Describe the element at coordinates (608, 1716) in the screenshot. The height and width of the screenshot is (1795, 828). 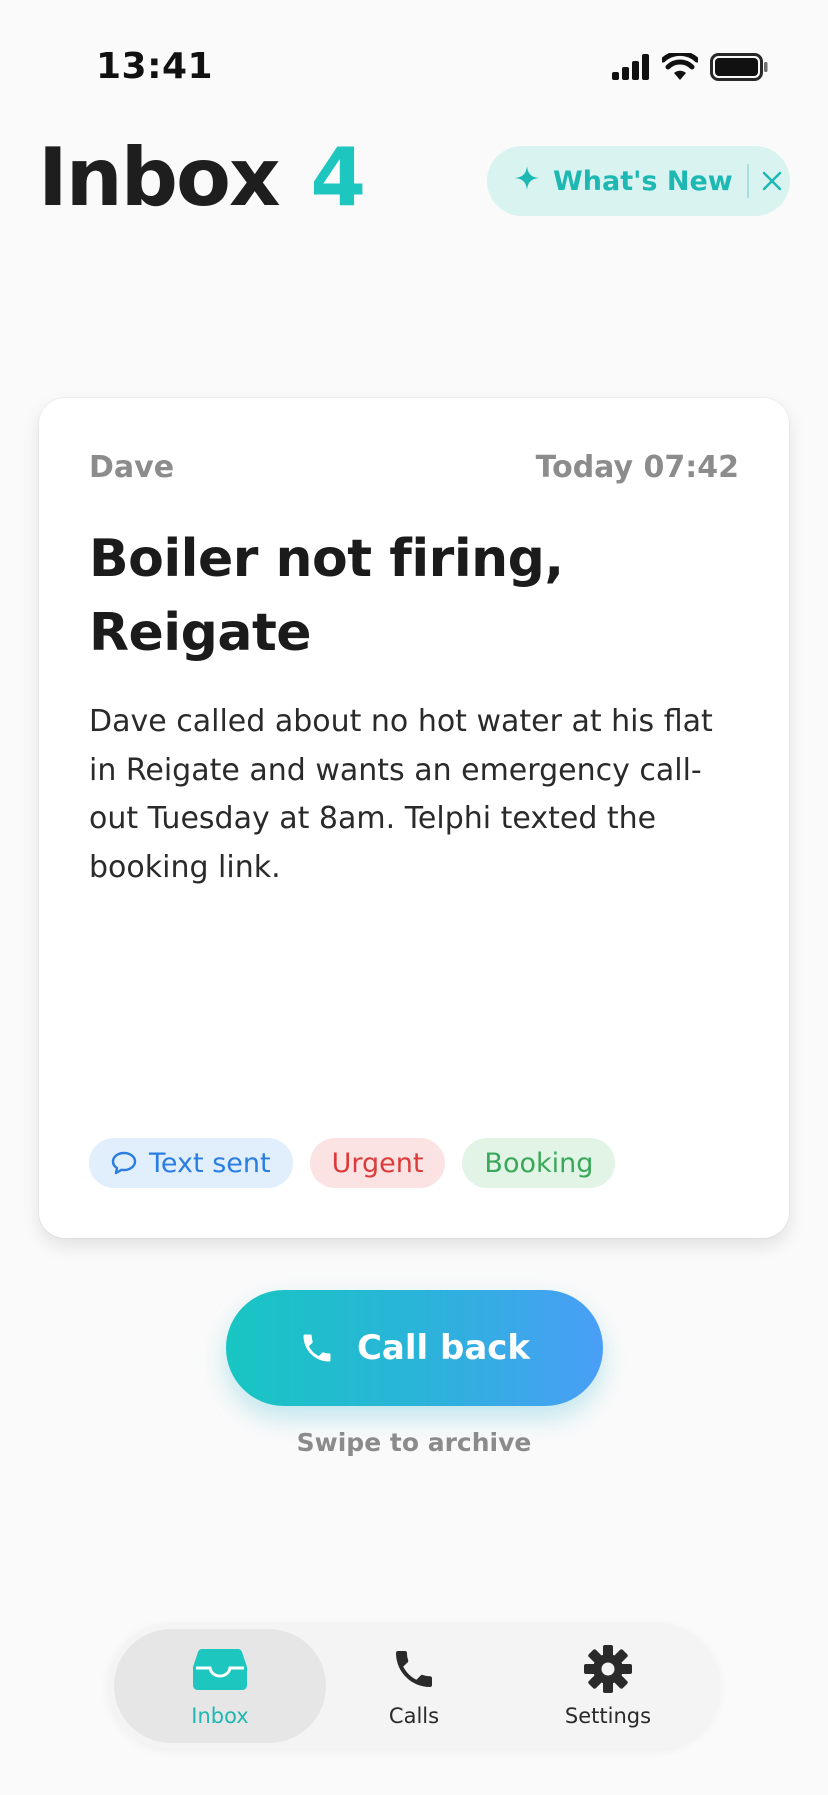
I see `tab-label: Settings` at that location.